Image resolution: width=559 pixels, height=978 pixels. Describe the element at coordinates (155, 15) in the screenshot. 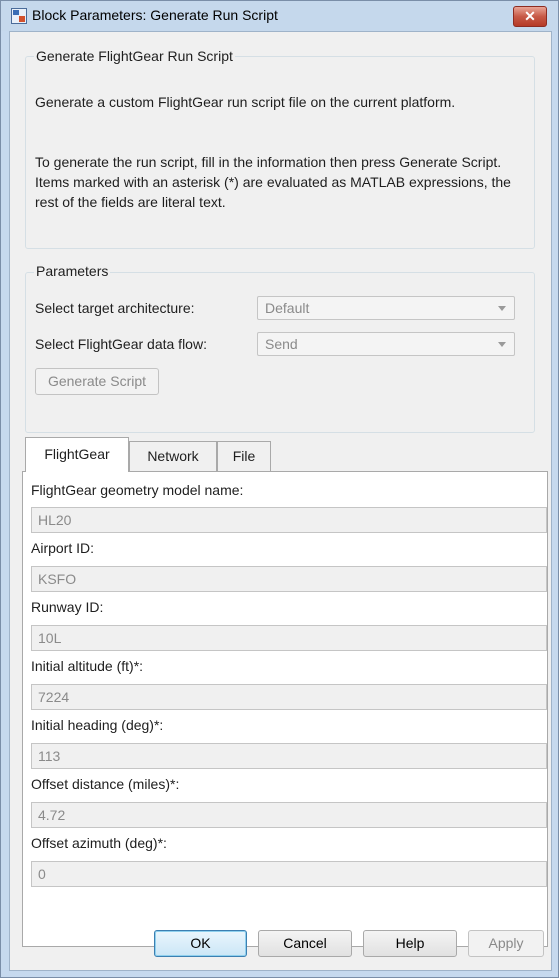

I see `window-title: Block Parameters: Generate Run Script` at that location.